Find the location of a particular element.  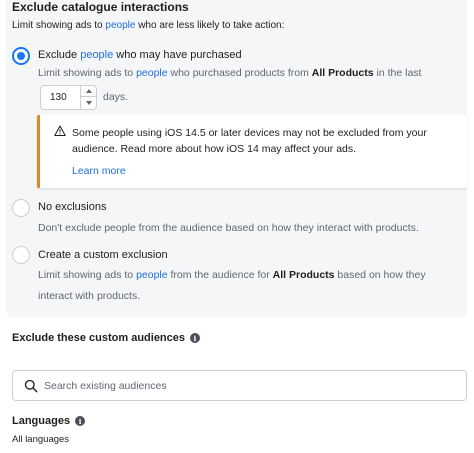

days-stepper is located at coordinates (68, 97).